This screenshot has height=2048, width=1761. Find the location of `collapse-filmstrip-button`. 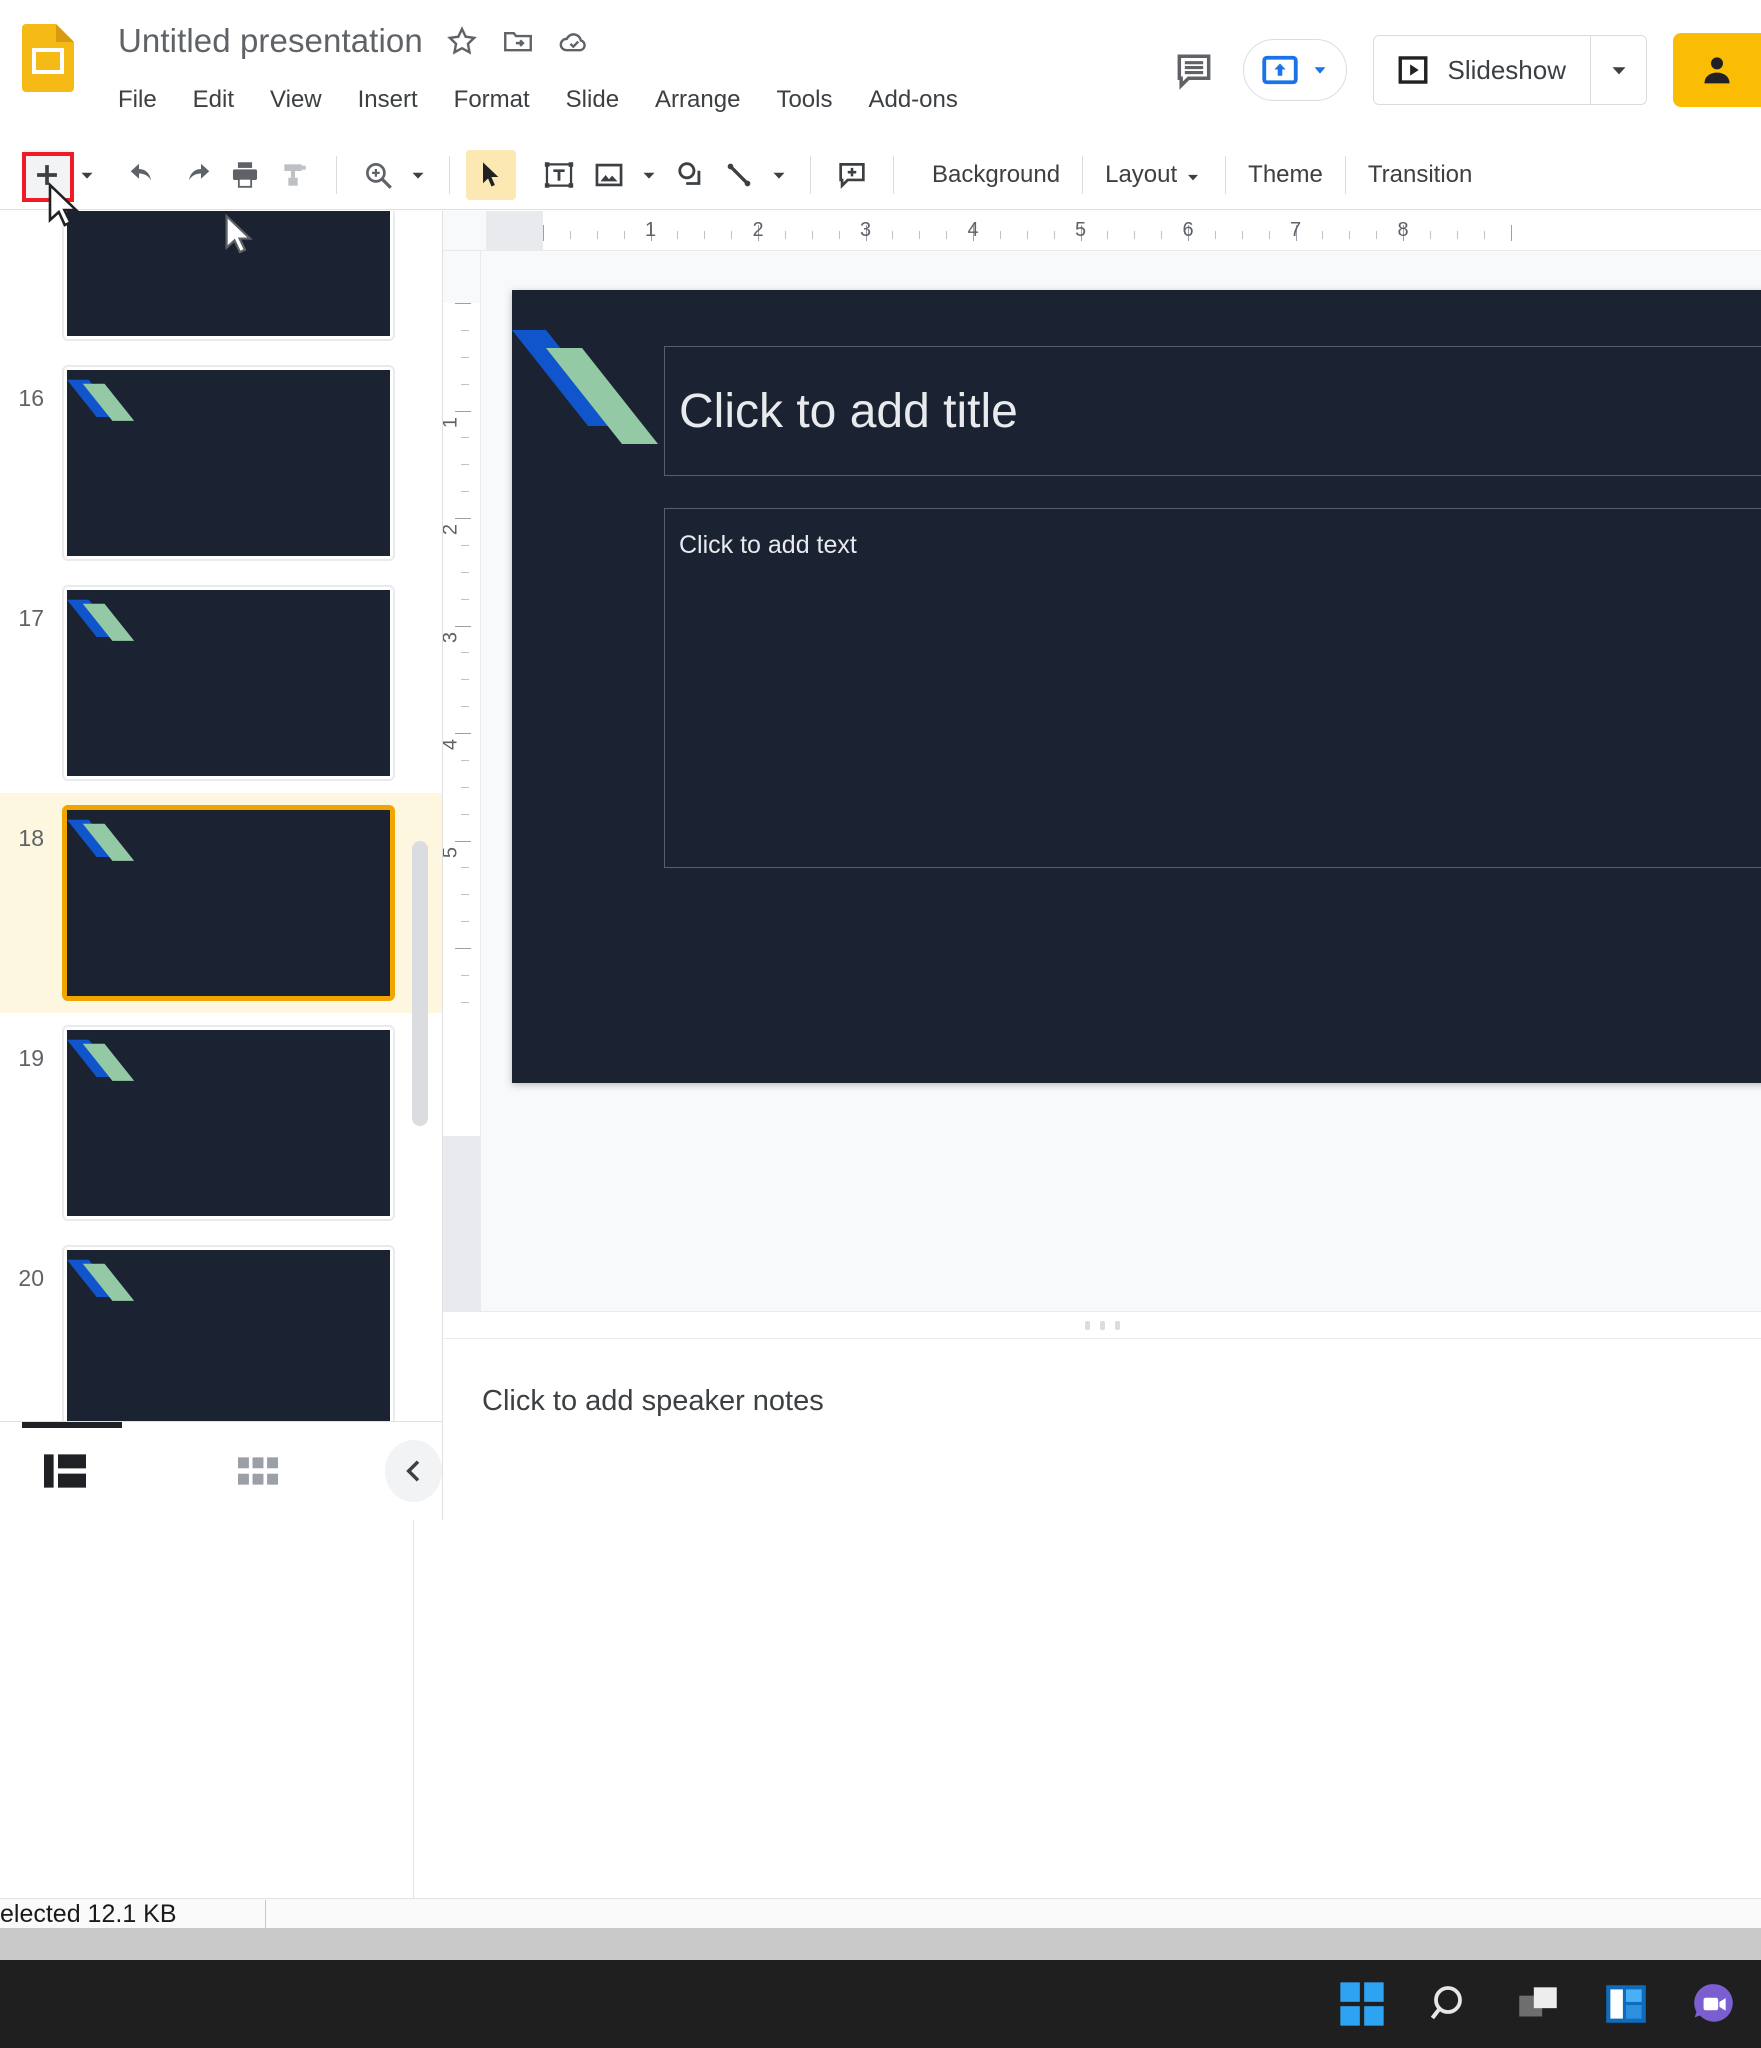

collapse-filmstrip-button is located at coordinates (413, 1471).